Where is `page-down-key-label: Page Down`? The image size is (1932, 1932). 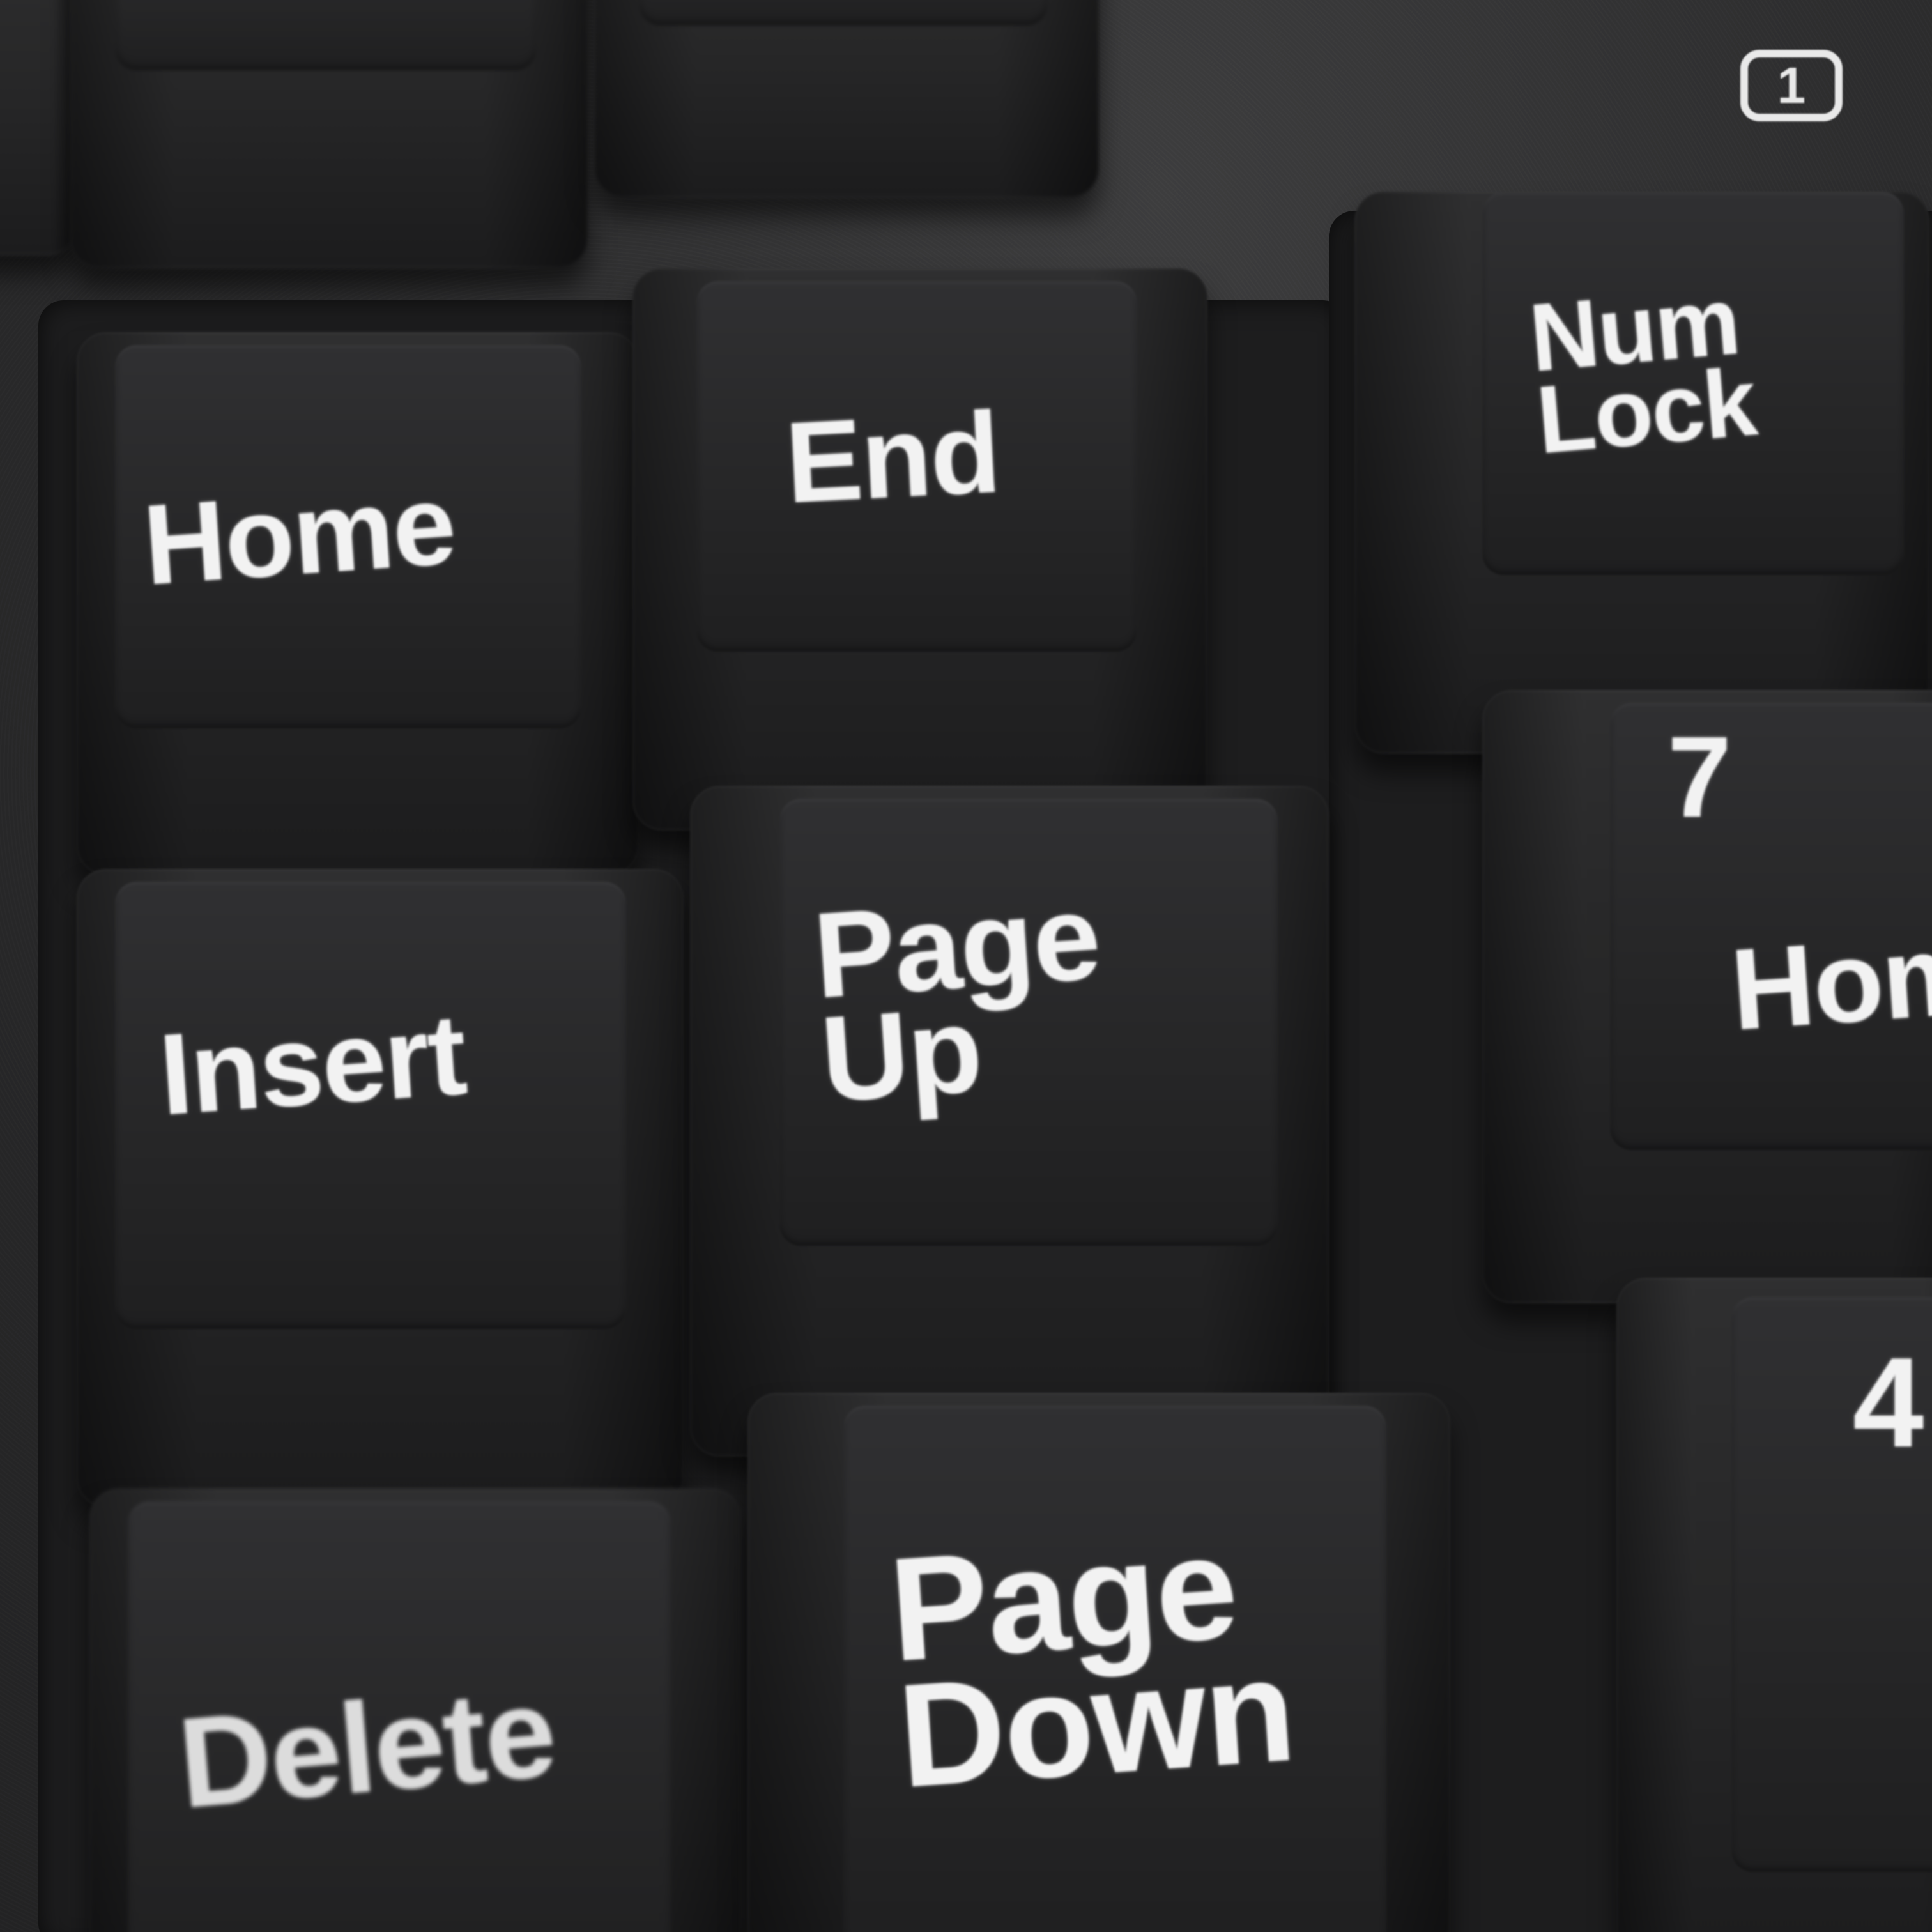 page-down-key-label: Page Down is located at coordinates (1092, 1661).